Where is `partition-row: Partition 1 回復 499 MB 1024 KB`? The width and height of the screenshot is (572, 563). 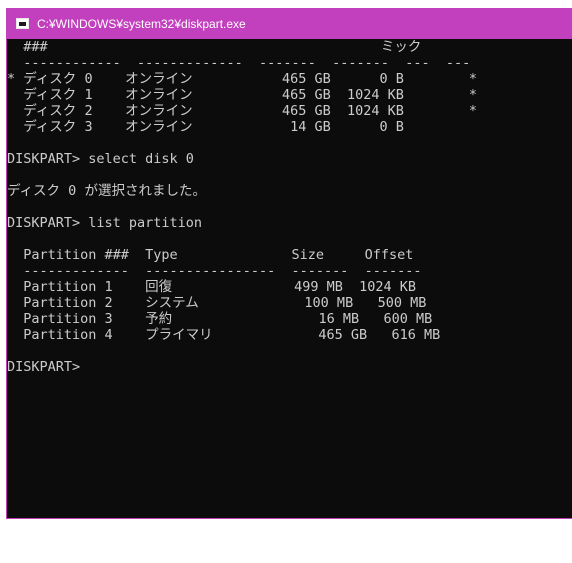 partition-row: Partition 1 回復 499 MB 1024 KB is located at coordinates (212, 287).